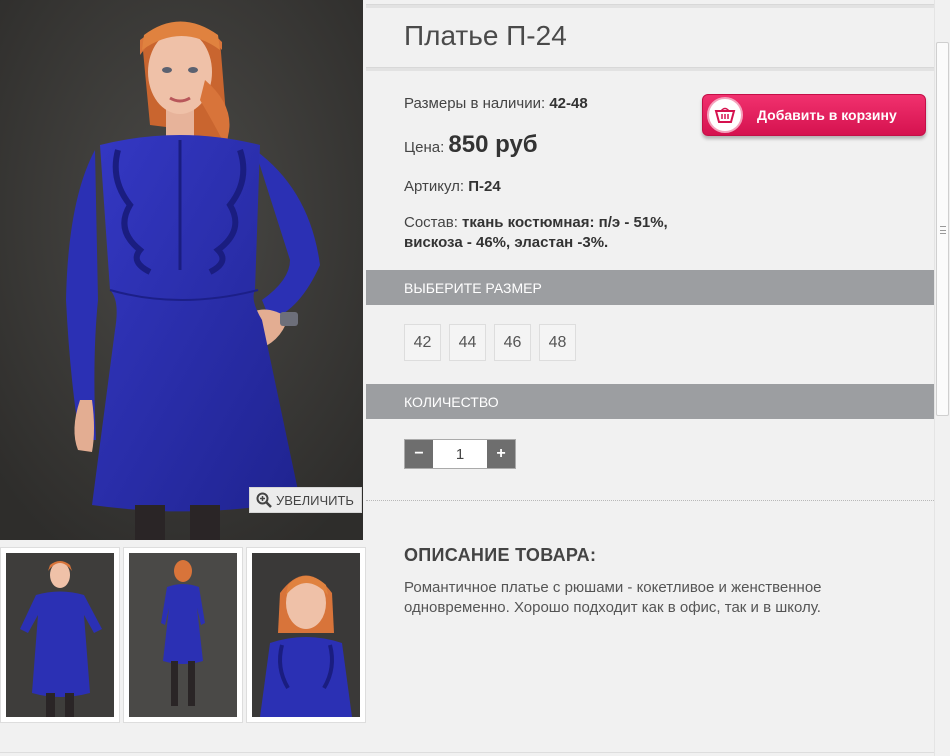 The height and width of the screenshot is (756, 950). I want to click on price-value: 850 руб, so click(493, 144).